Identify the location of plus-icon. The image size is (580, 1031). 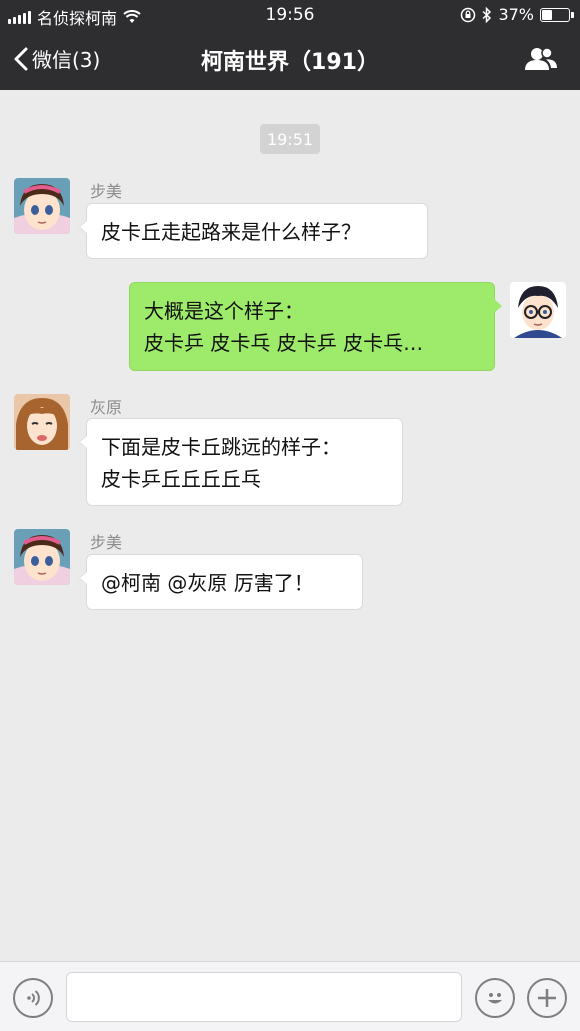
(547, 998).